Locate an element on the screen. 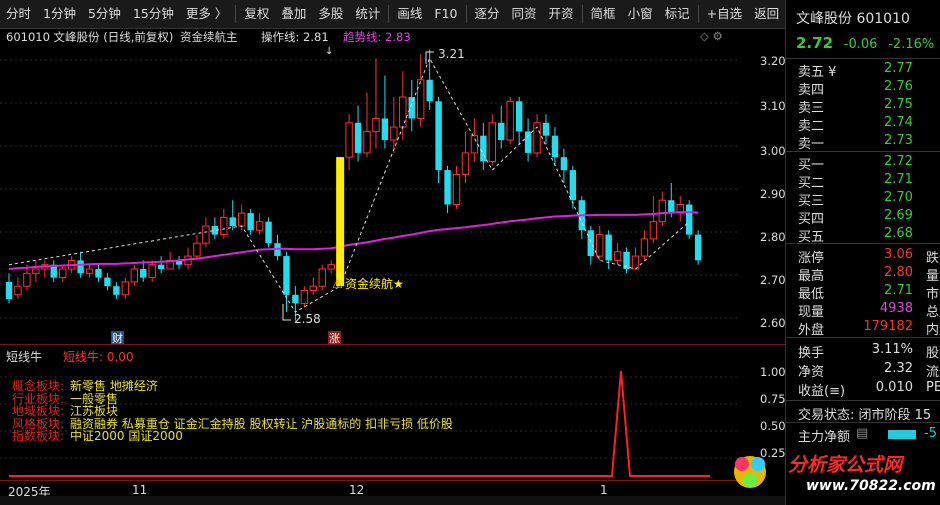 Image resolution: width=940 pixels, height=505 pixels. price-tick: 2.90 is located at coordinates (773, 194).